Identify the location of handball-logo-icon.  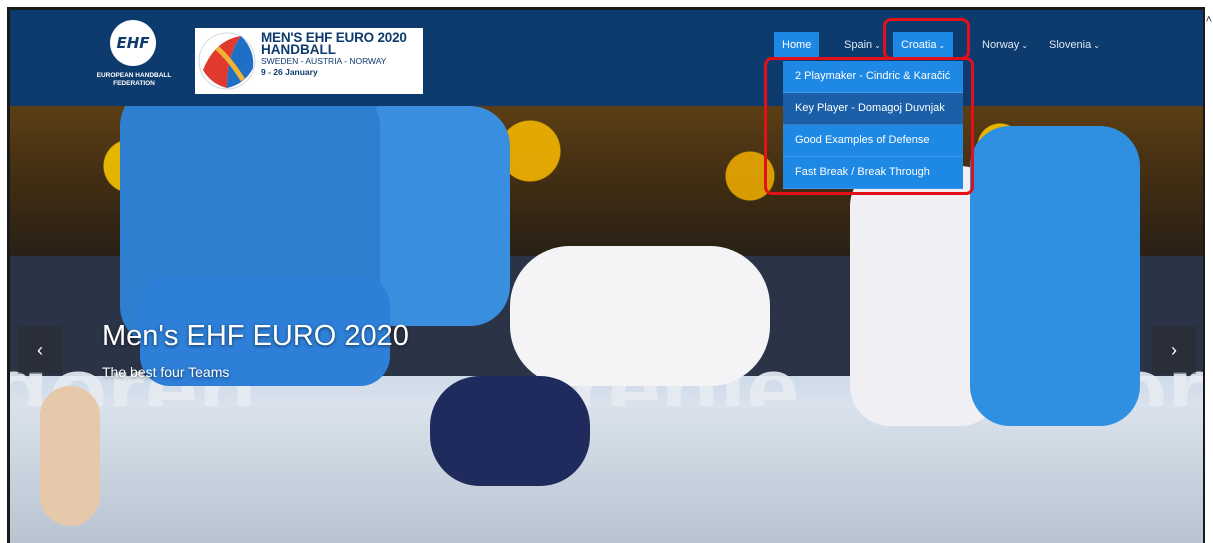
(227, 61).